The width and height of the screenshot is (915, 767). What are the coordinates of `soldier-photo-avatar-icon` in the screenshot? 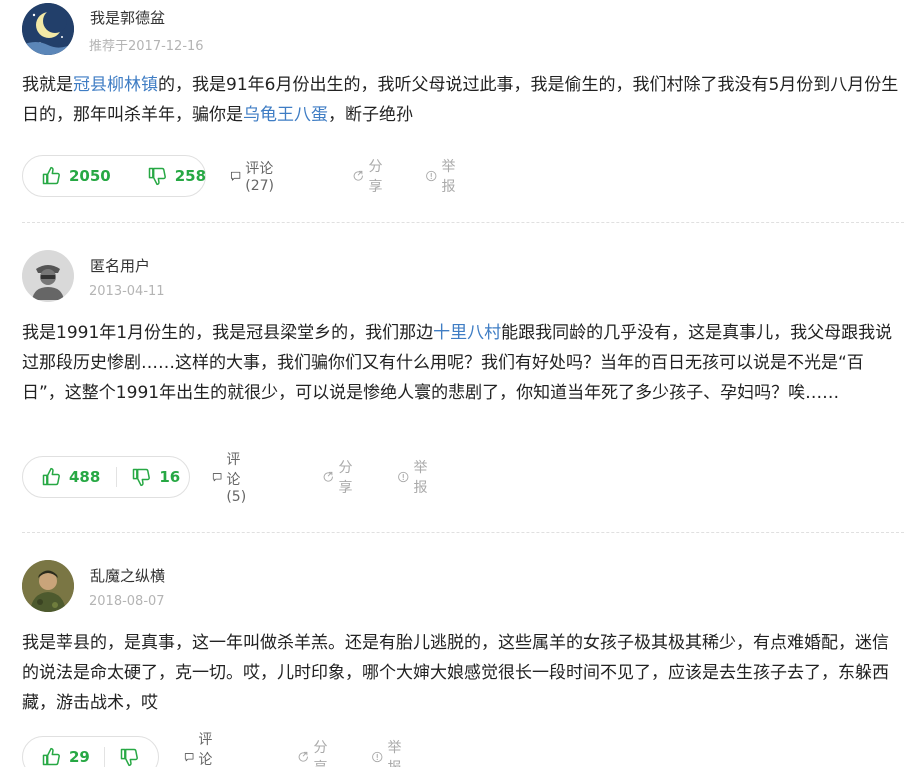 It's located at (48, 586).